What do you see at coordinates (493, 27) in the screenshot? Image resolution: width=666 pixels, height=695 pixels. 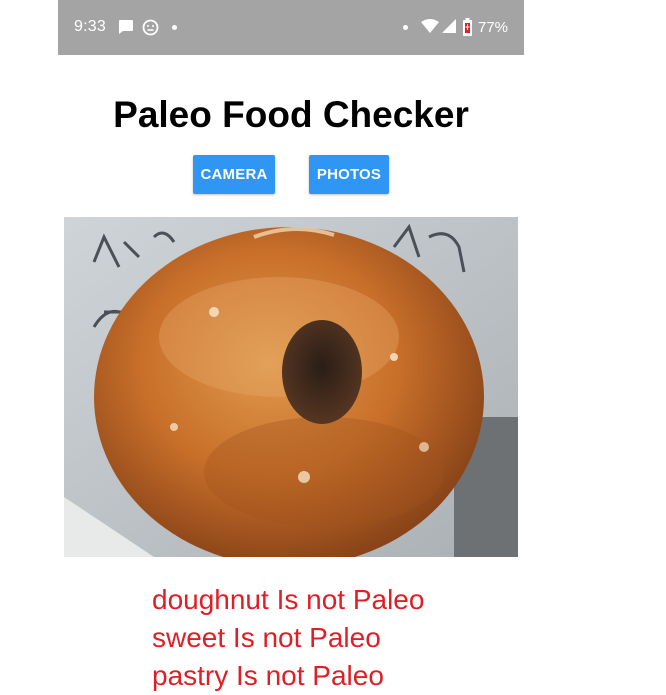 I see `battery-percent: 77%` at bounding box center [493, 27].